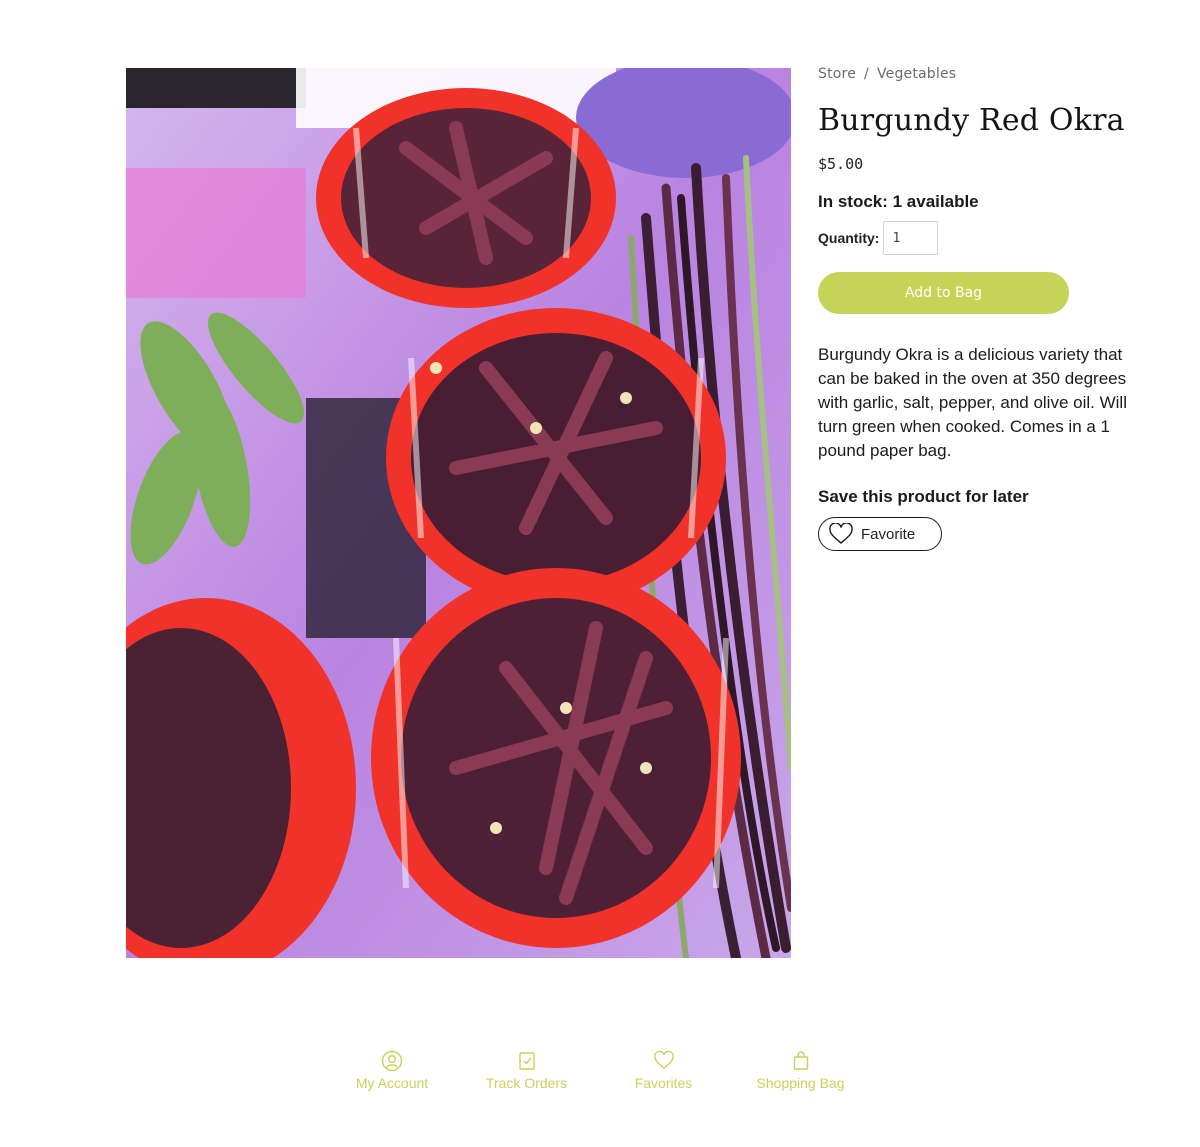  I want to click on quantity-input, so click(911, 238).